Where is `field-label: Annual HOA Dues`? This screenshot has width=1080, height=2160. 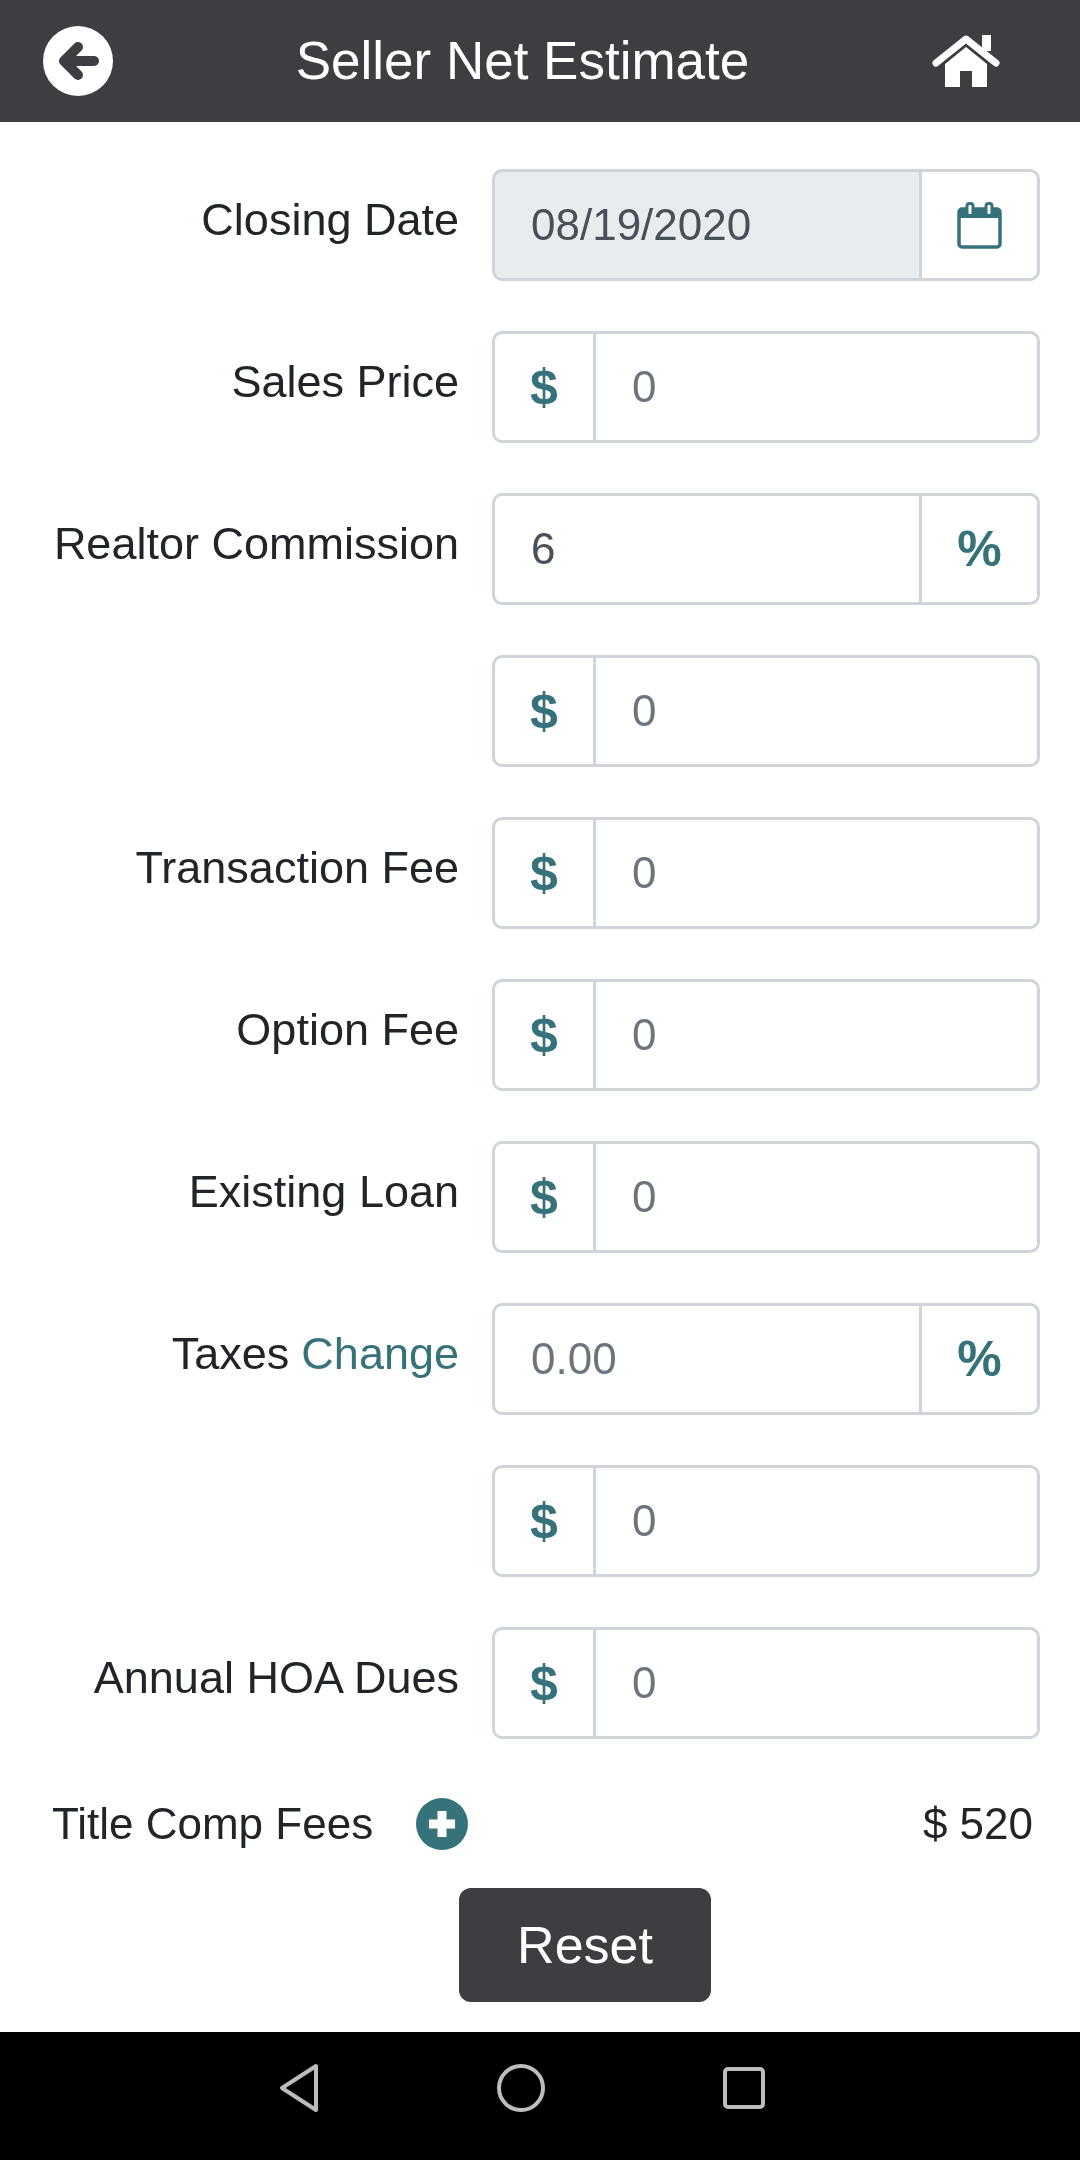
field-label: Annual HOA Dues is located at coordinates (276, 1678).